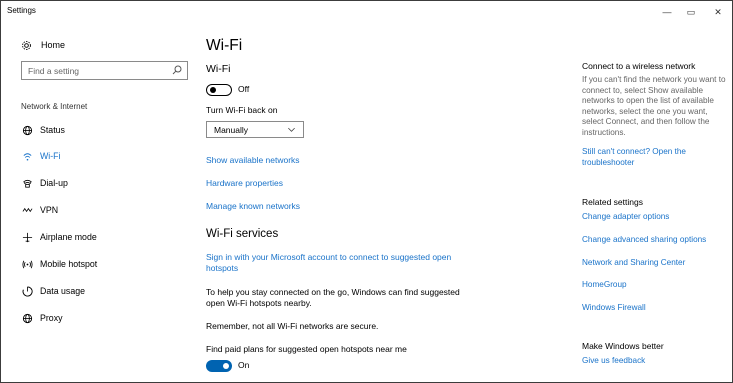 The height and width of the screenshot is (383, 733). I want to click on title-bar: Settings — ▭ ✕, so click(366, 12).